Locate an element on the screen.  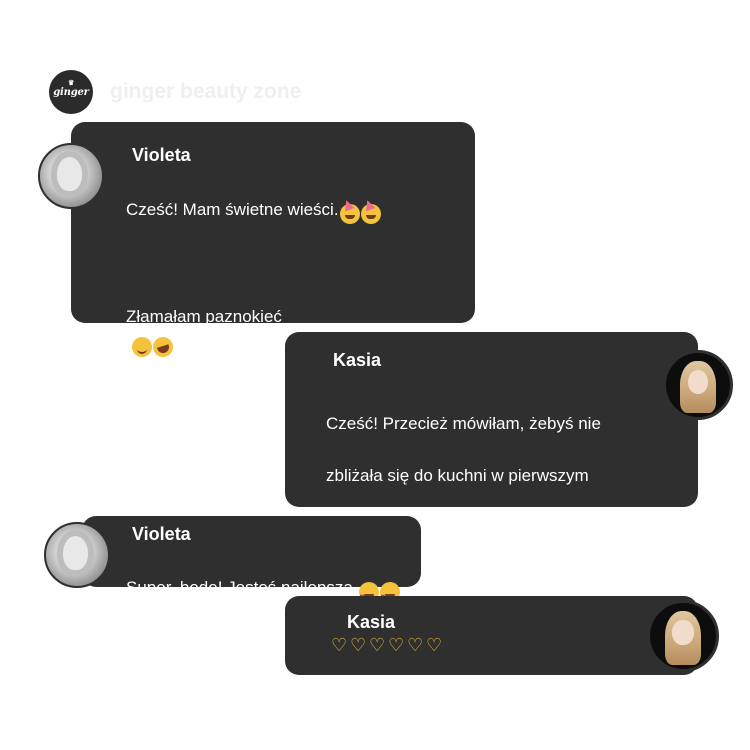
message-line: przyjść i to naprawić? is located at coordinates (207, 449).